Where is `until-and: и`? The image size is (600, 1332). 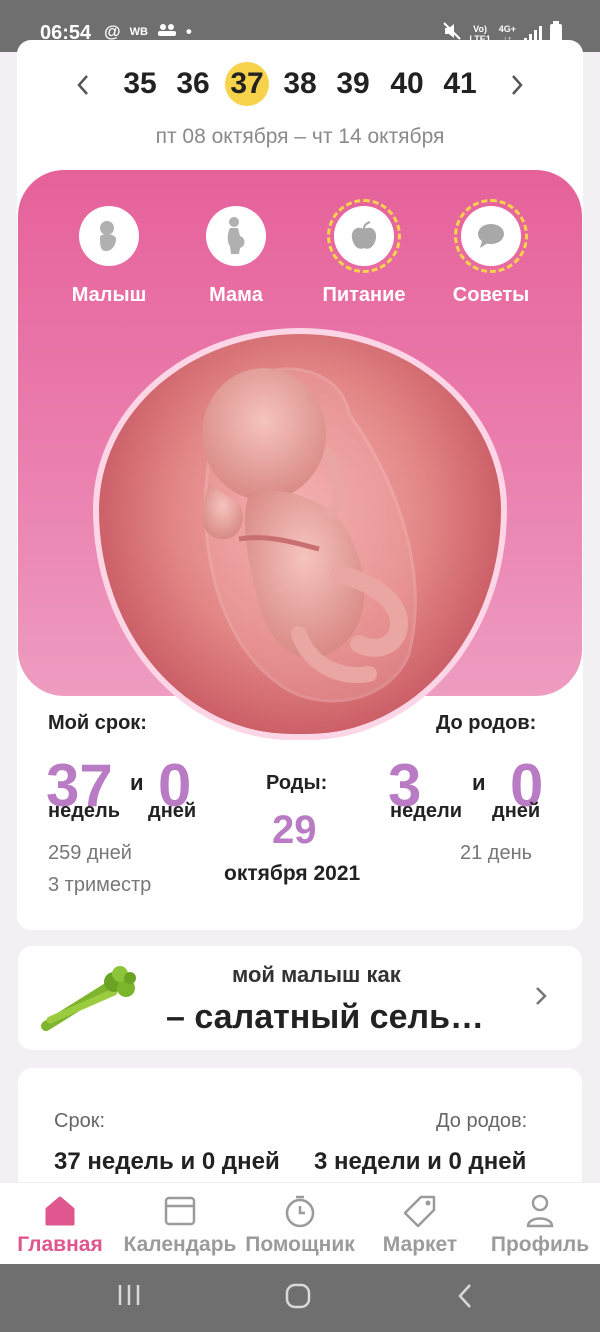
until-and: и is located at coordinates (479, 782).